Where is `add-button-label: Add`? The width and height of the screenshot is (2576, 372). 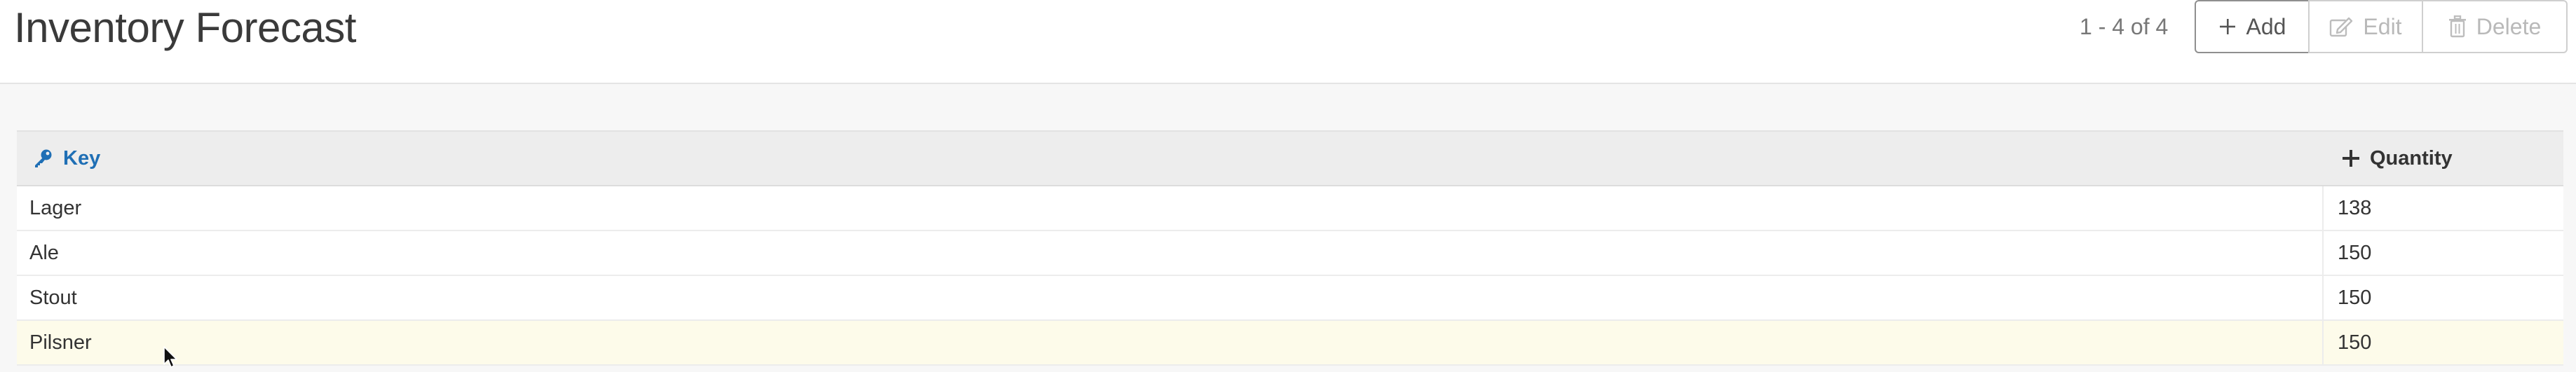
add-button-label: Add is located at coordinates (2266, 26).